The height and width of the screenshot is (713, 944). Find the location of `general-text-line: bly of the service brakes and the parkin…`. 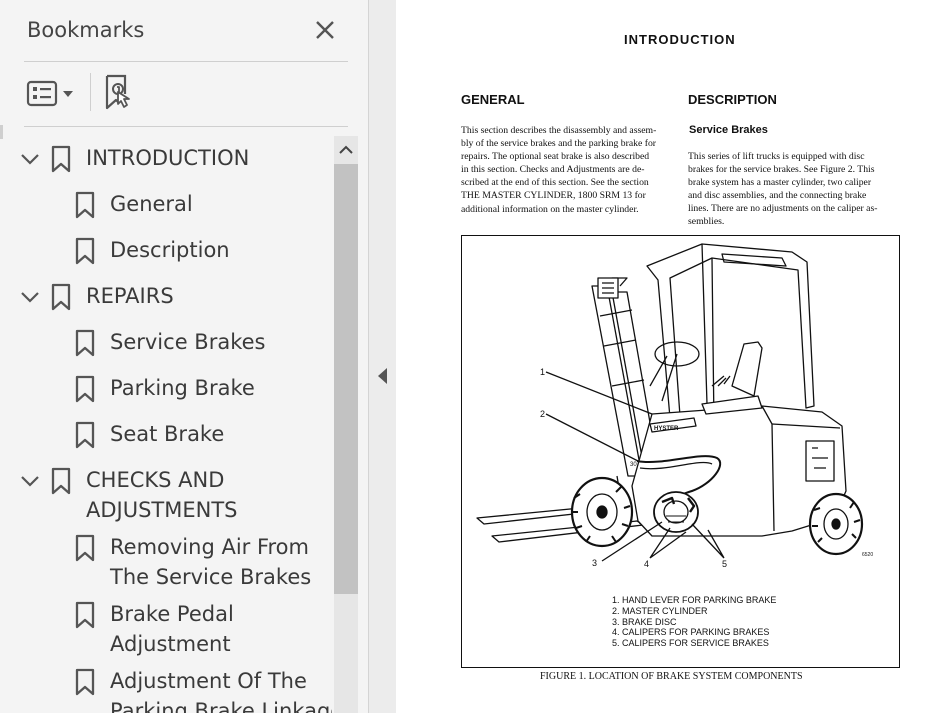

general-text-line: bly of the service brakes and the parkin… is located at coordinates (559, 144).